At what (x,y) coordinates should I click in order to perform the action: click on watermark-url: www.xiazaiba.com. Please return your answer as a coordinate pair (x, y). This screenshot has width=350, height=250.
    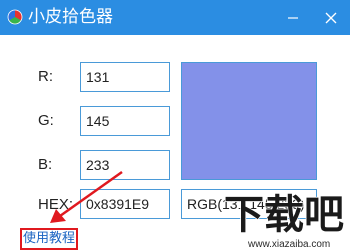
    Looking at the image, I should click on (288, 244).